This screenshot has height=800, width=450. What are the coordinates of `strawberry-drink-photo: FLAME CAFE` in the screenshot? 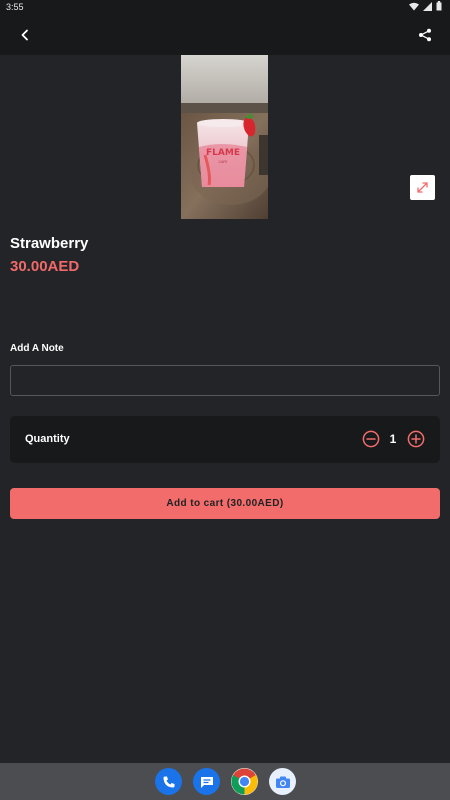 It's located at (224, 137).